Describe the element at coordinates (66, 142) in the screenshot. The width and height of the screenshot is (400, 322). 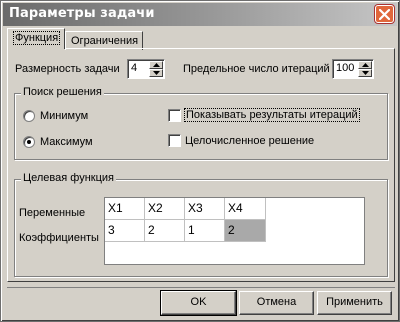
I see `maximum-label: Максимум` at that location.